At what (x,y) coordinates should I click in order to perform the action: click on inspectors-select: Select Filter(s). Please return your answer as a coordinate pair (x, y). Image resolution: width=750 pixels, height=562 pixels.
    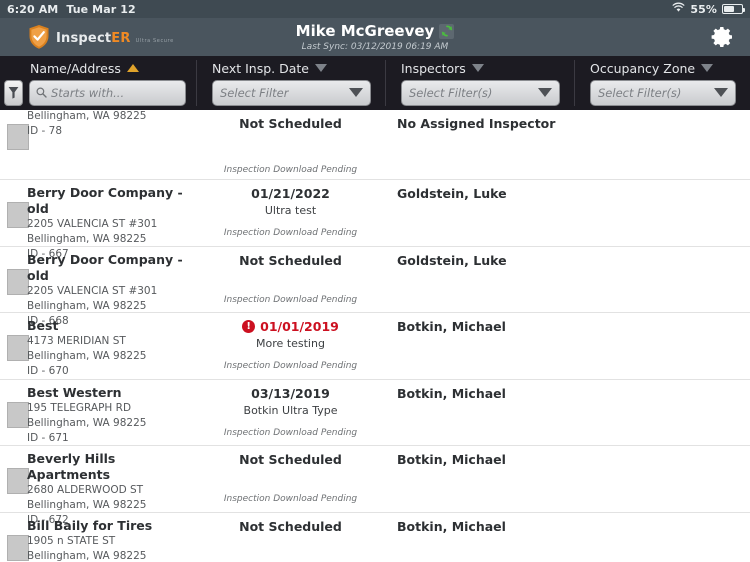
    Looking at the image, I should click on (480, 92).